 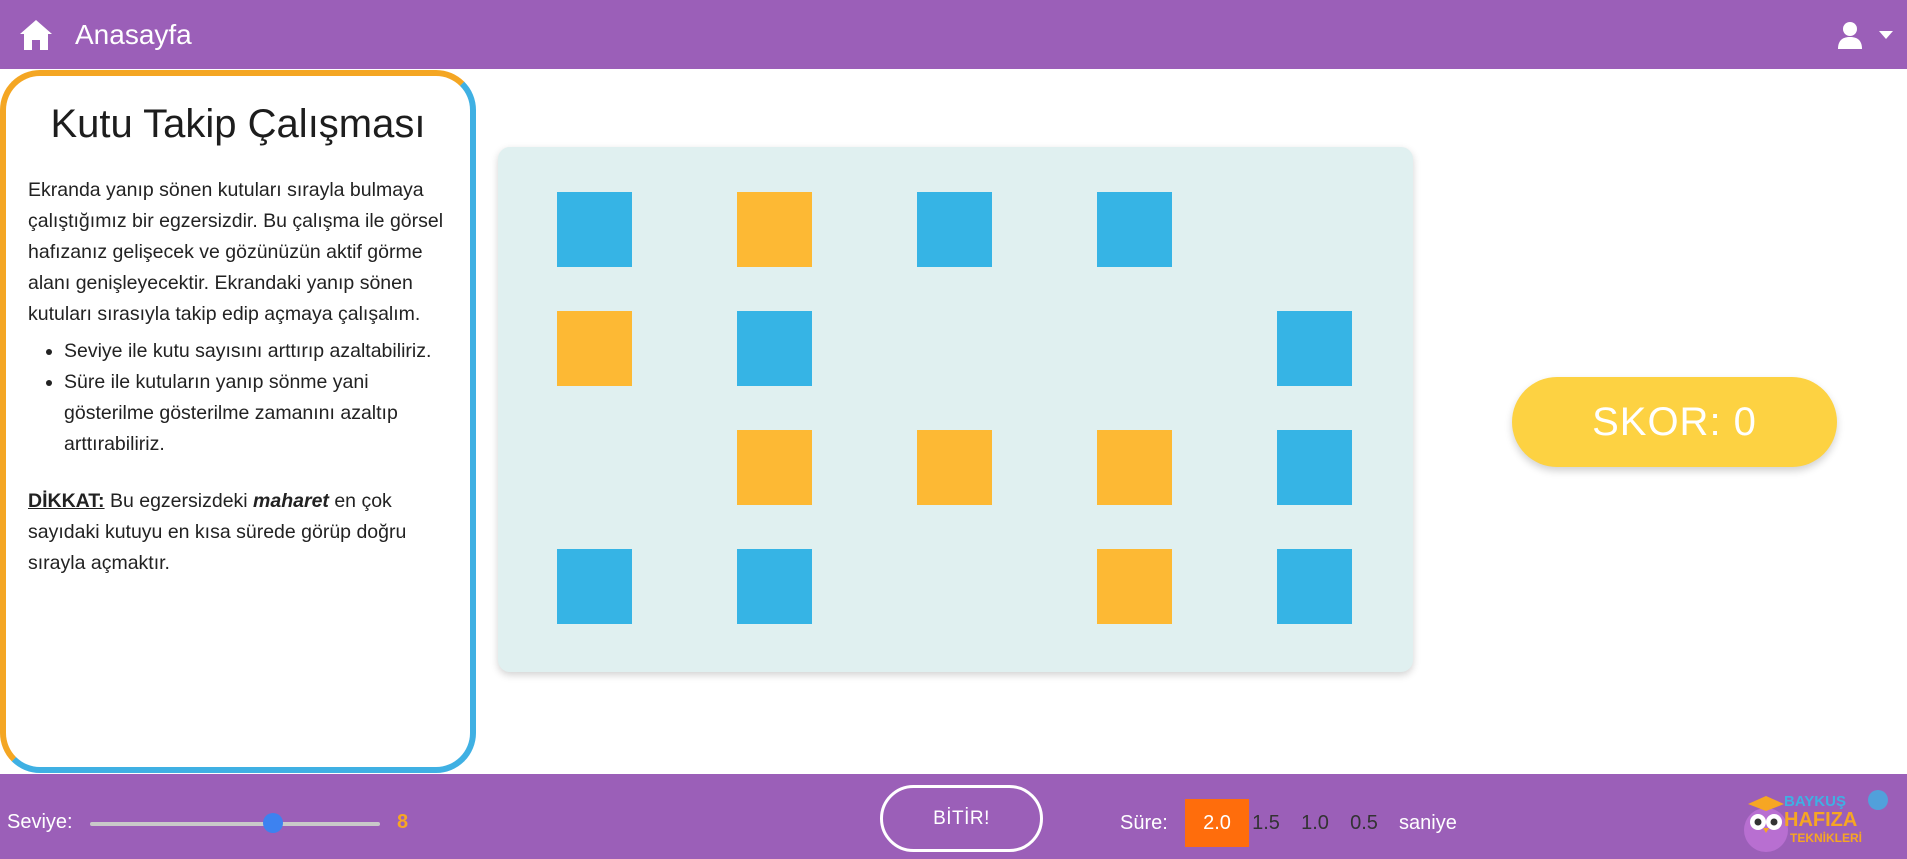 What do you see at coordinates (774, 229) in the screenshot?
I see `box-r1-c2-orange` at bounding box center [774, 229].